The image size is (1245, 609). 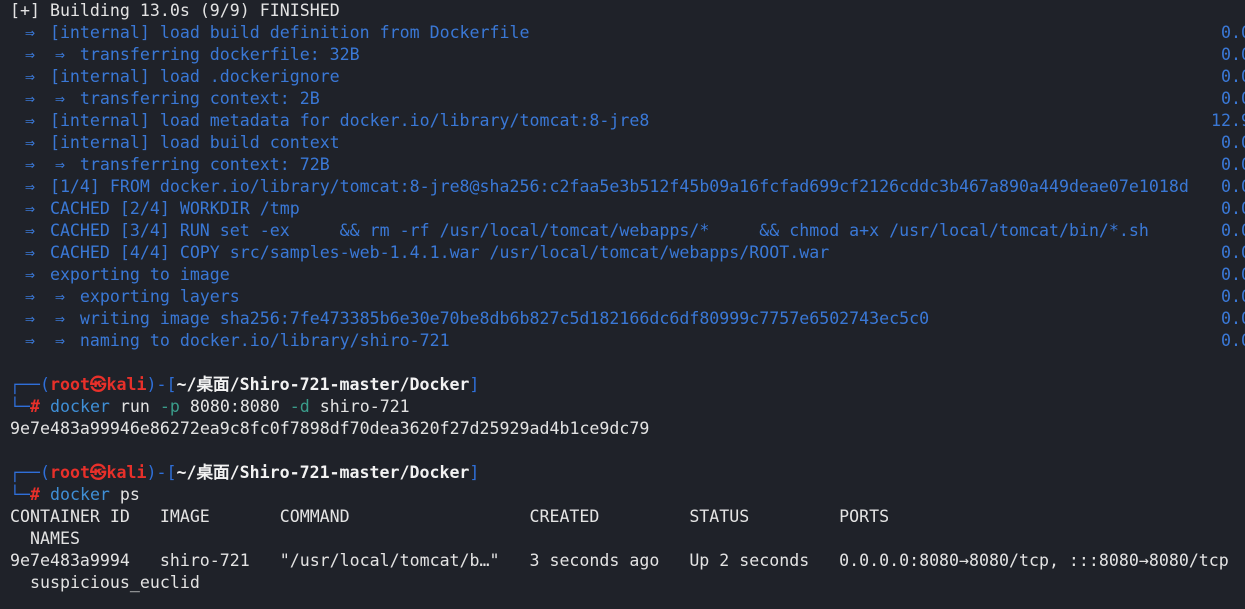 I want to click on build-step: ⇒ ⇒ exporting layers 0.0s, so click(x=627, y=297).